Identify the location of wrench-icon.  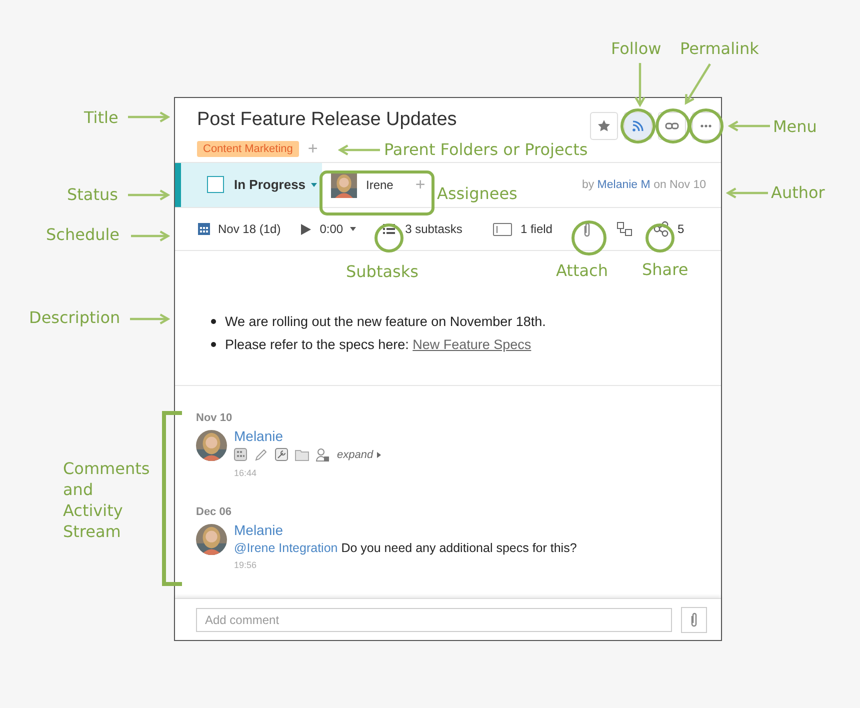
(281, 455).